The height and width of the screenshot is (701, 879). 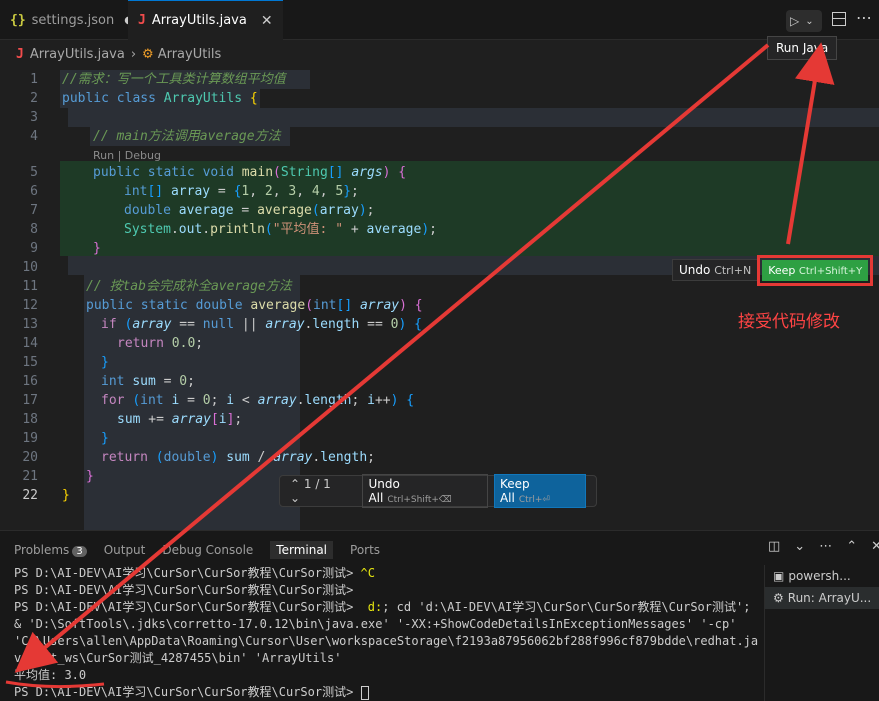 What do you see at coordinates (280, 229) in the screenshot?
I see `code-line: System.out.println("平均值: " + average);` at bounding box center [280, 229].